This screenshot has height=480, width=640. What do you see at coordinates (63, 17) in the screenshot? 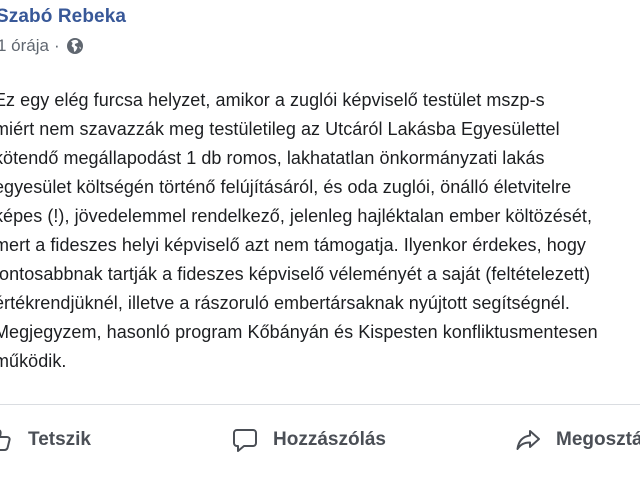
I see `author-name: Szabó Rebeka` at bounding box center [63, 17].